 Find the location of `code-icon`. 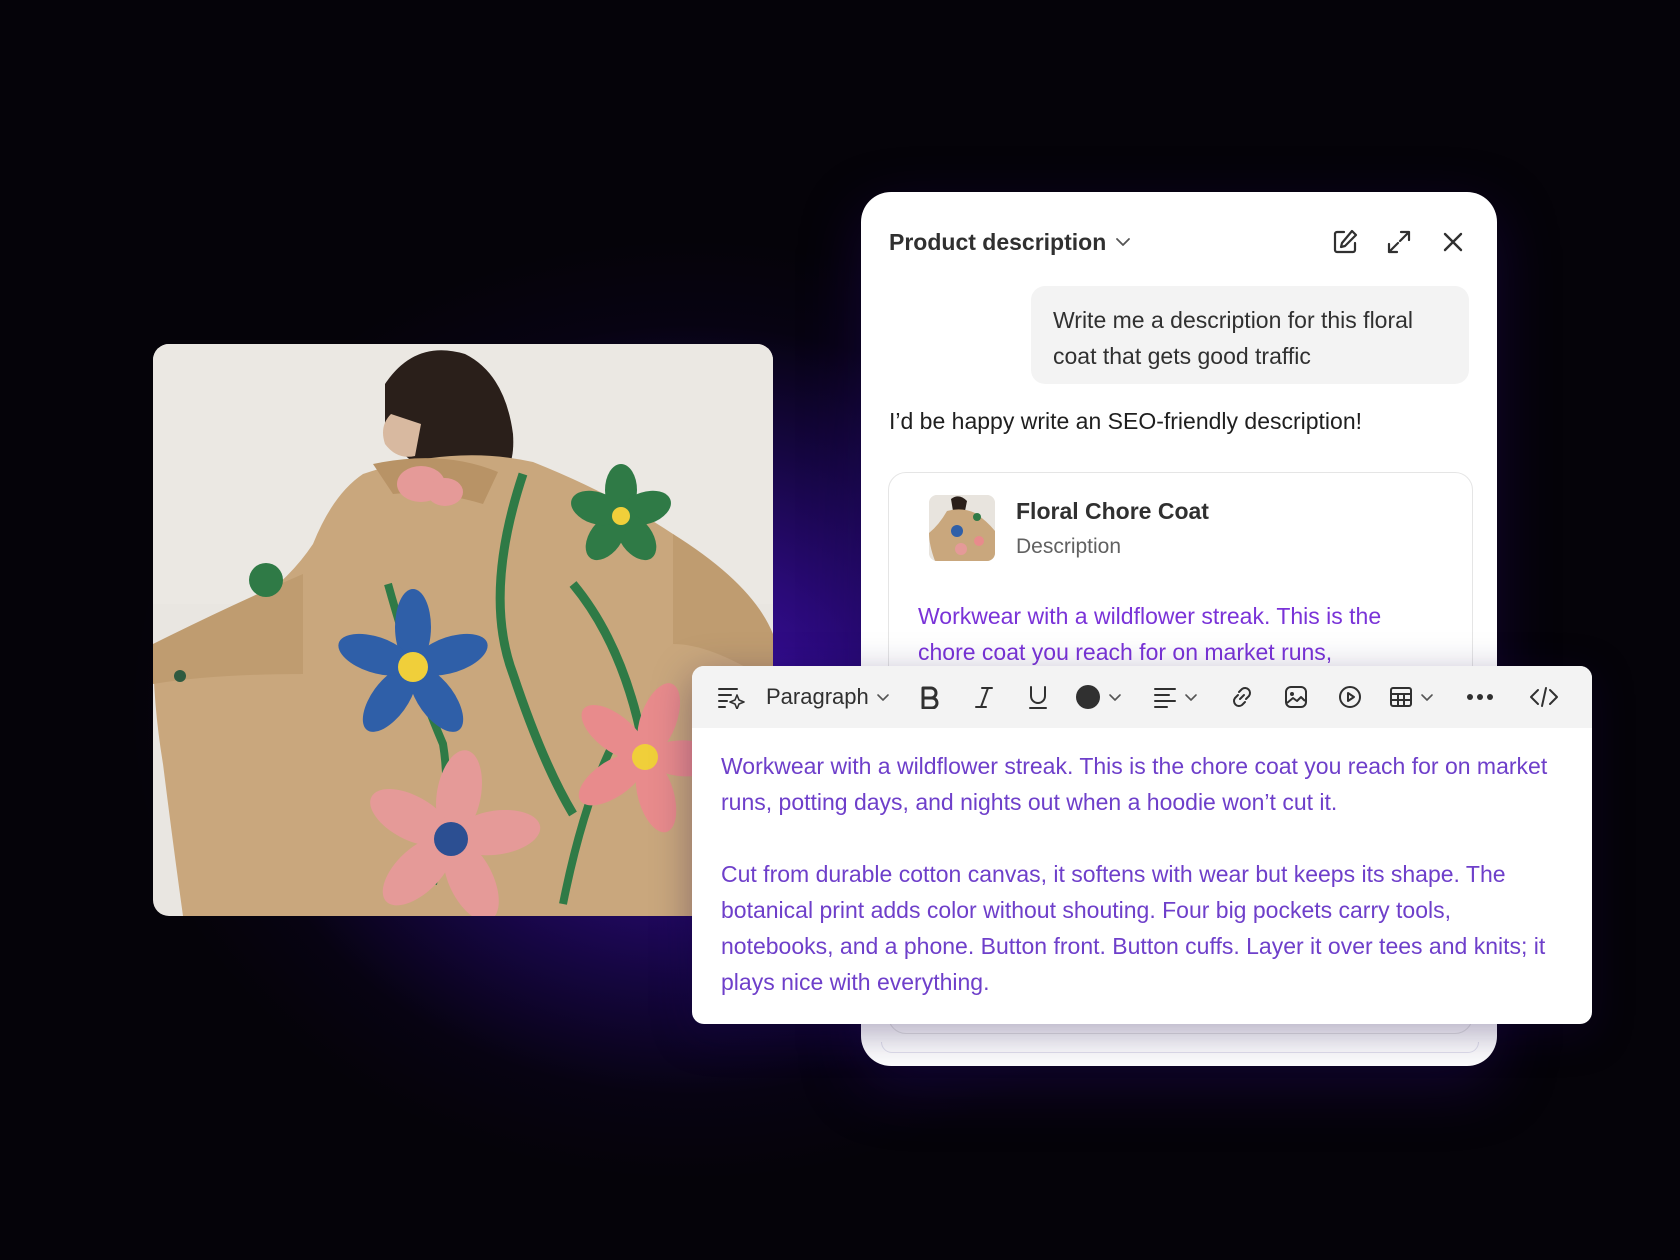

code-icon is located at coordinates (1544, 697).